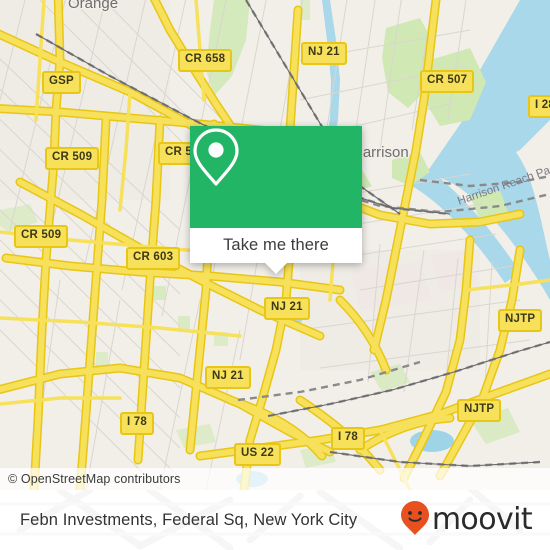 The width and height of the screenshot is (550, 550). I want to click on moovit-smiley-pin-icon, so click(415, 520).